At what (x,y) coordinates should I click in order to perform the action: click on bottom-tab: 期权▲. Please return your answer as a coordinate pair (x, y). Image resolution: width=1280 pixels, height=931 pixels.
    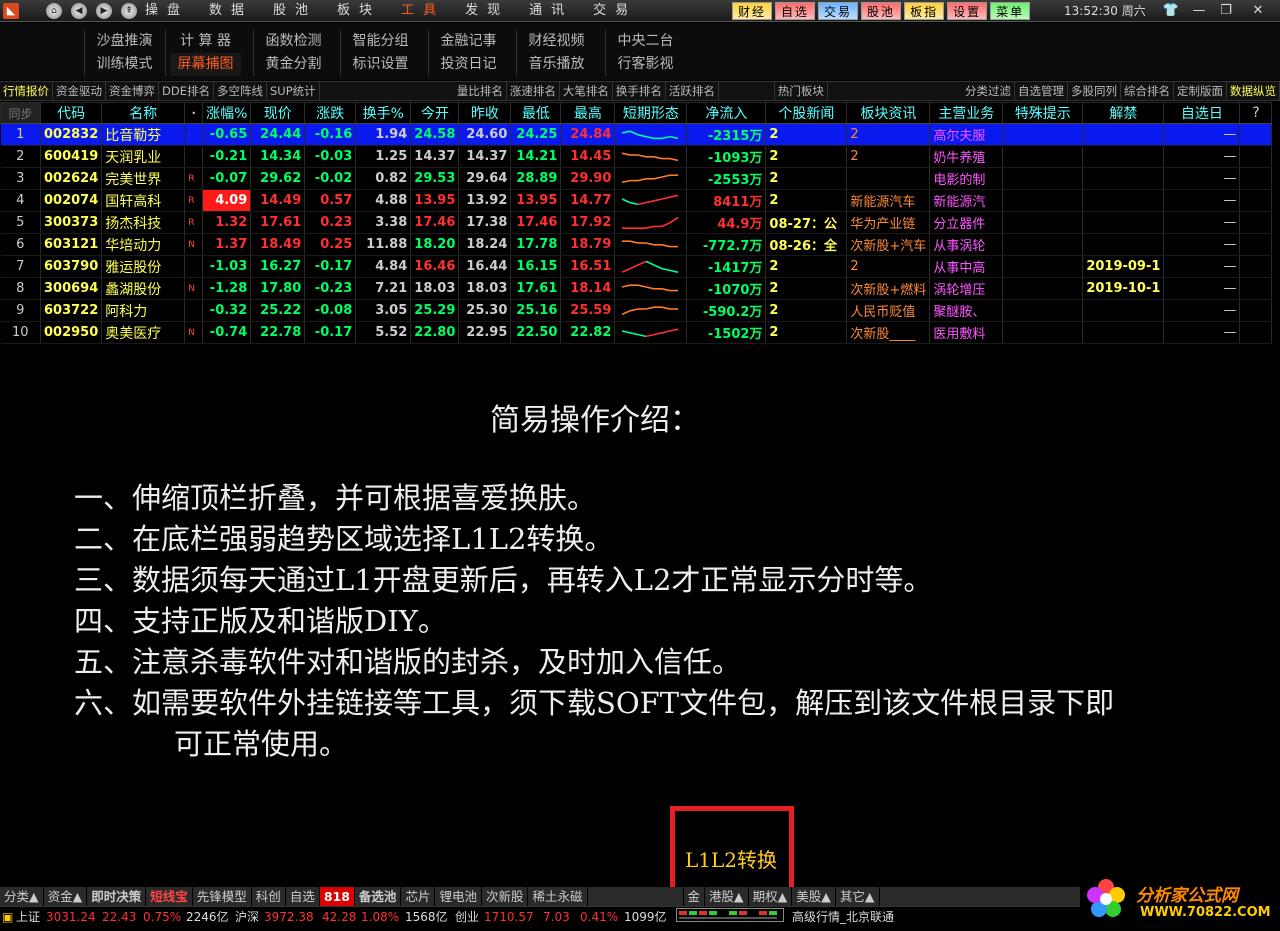
    Looking at the image, I should click on (771, 896).